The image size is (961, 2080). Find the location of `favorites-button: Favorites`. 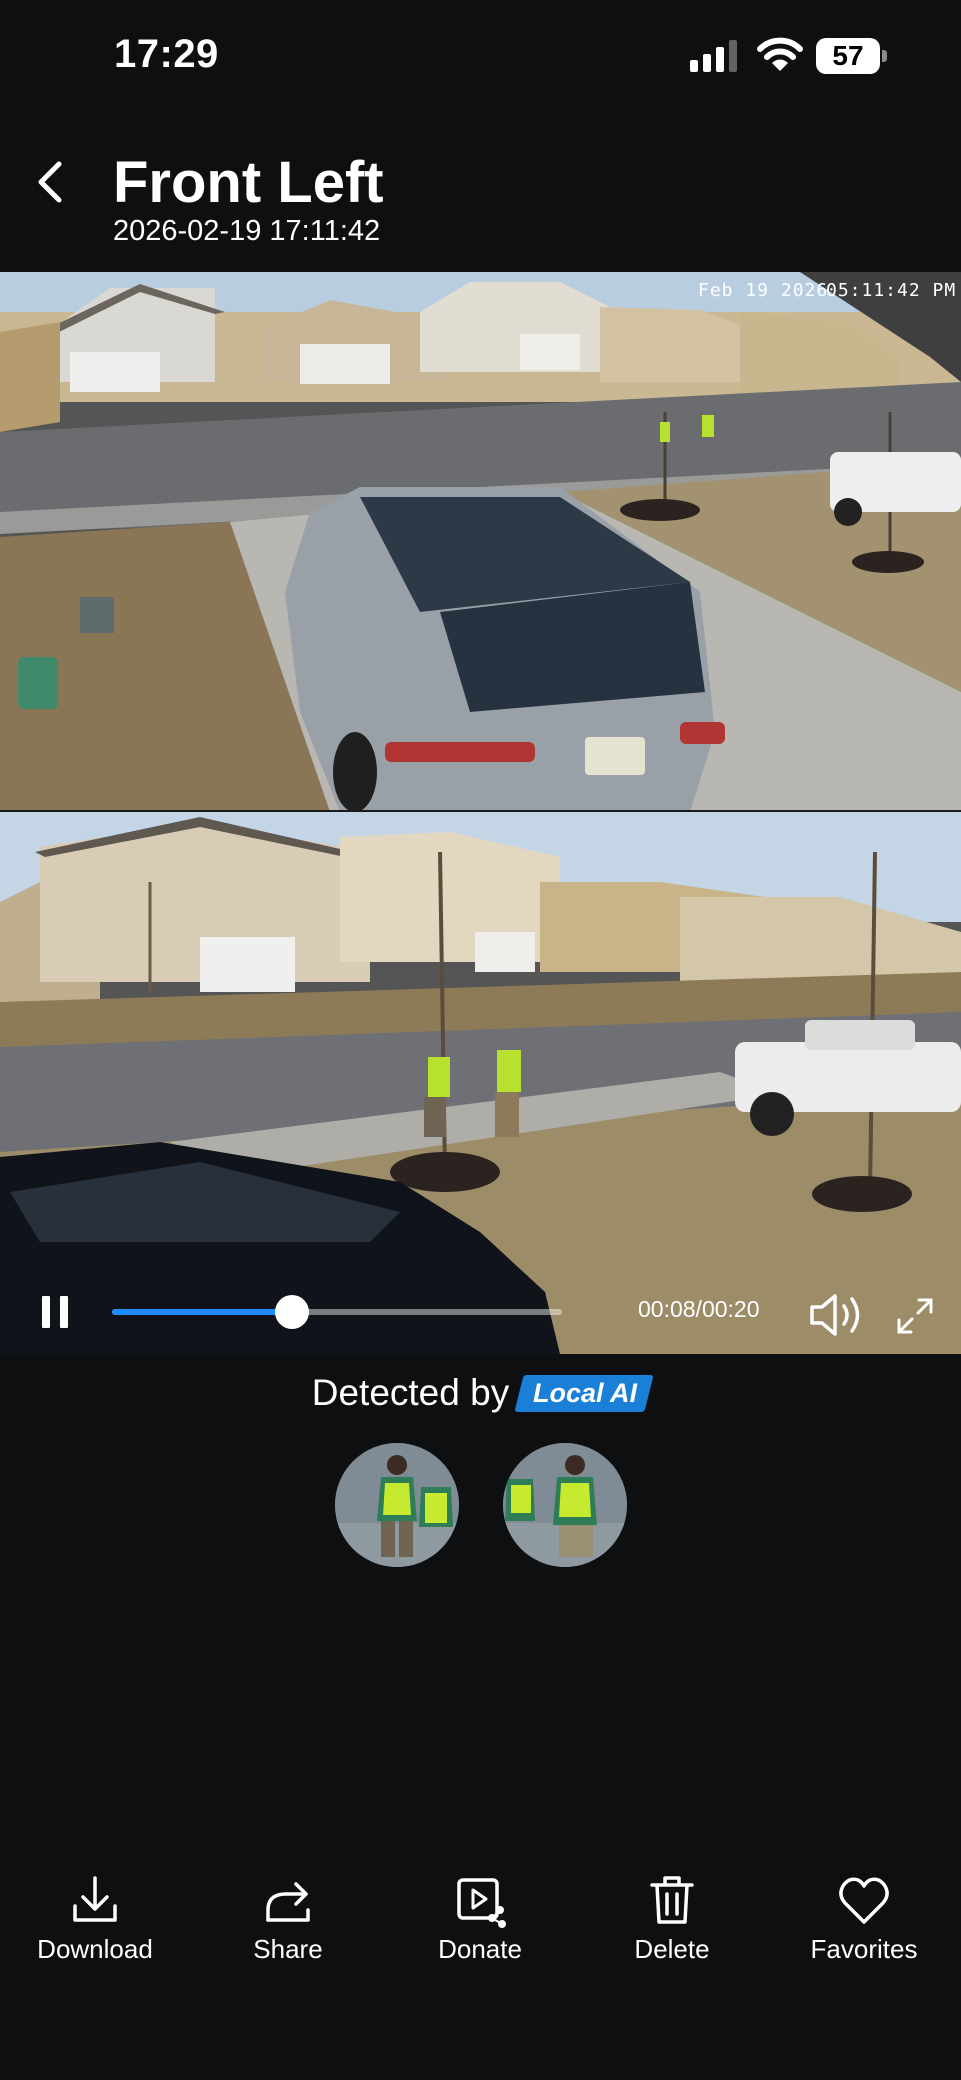

favorites-button: Favorites is located at coordinates (864, 1918).